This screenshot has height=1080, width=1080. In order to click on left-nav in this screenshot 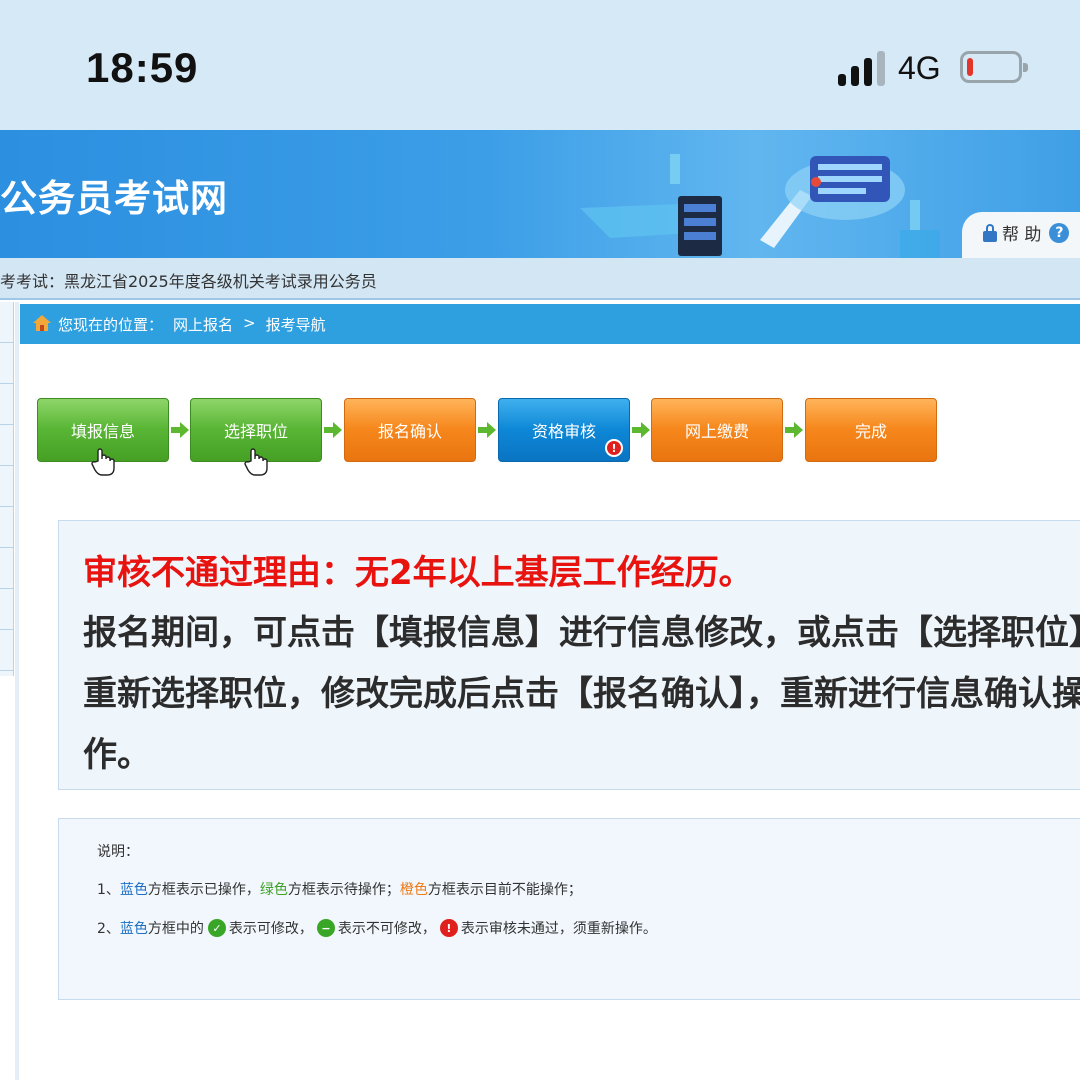, I will do `click(7, 489)`.